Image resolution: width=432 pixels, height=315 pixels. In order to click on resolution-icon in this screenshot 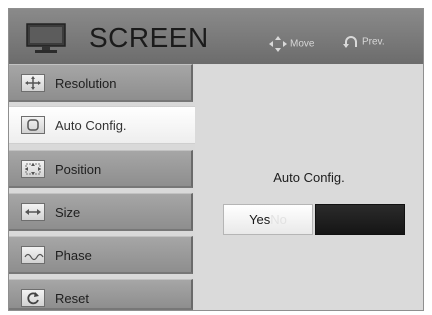, I will do `click(33, 83)`.